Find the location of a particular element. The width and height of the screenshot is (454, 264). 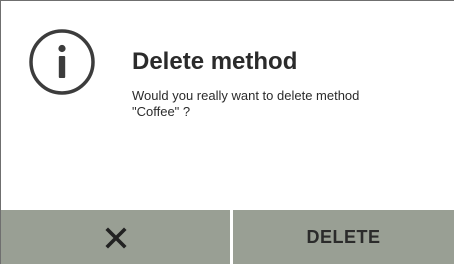

delete-button: DELETE is located at coordinates (343, 237).